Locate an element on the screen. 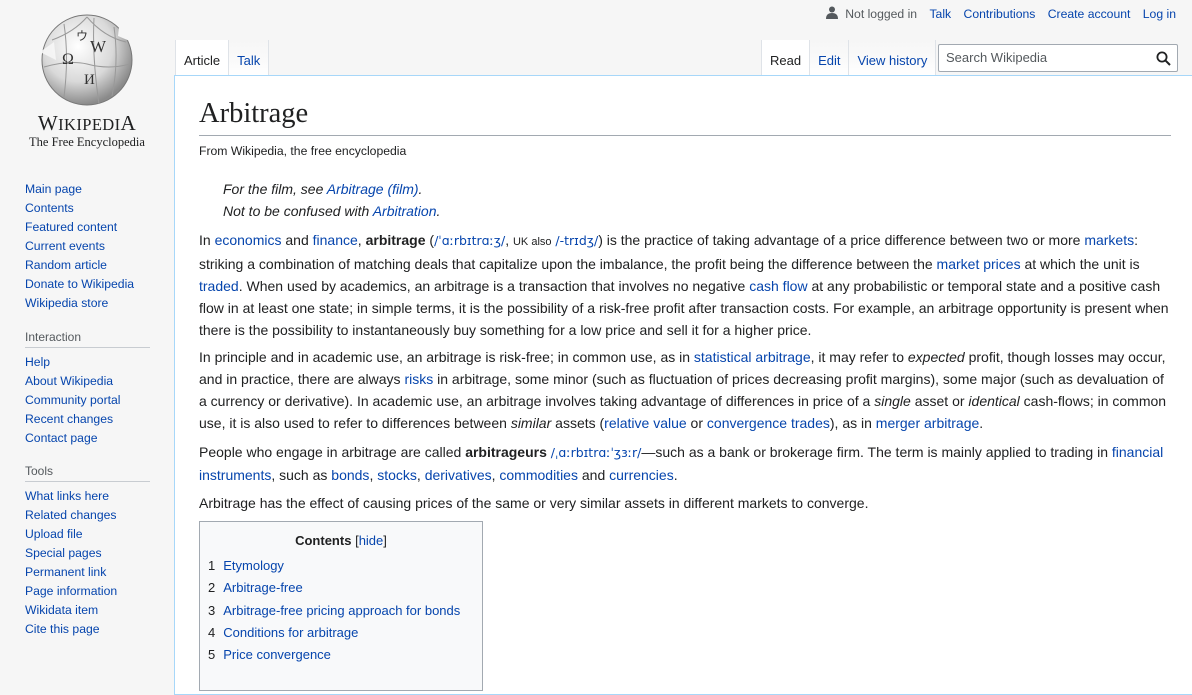 Image resolution: width=1192 pixels, height=695 pixels. ipa-arbitrageurs-link: /ˌɑːrbɪtrɑːˈʒɜːr/ is located at coordinates (596, 452).